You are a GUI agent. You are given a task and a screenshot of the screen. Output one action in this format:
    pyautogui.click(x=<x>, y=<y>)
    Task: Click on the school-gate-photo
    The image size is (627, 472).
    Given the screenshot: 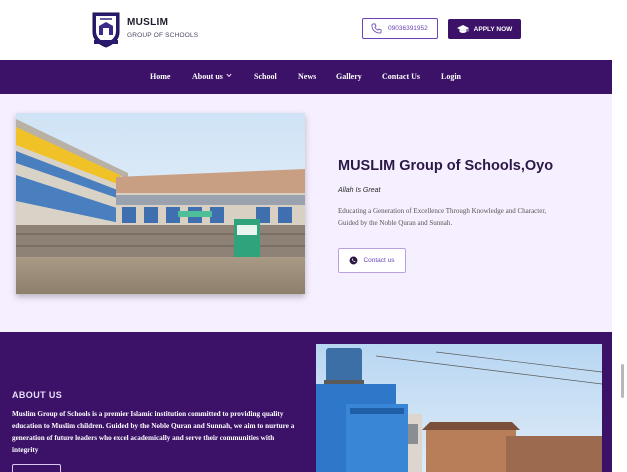 What is the action you would take?
    pyautogui.click(x=459, y=408)
    